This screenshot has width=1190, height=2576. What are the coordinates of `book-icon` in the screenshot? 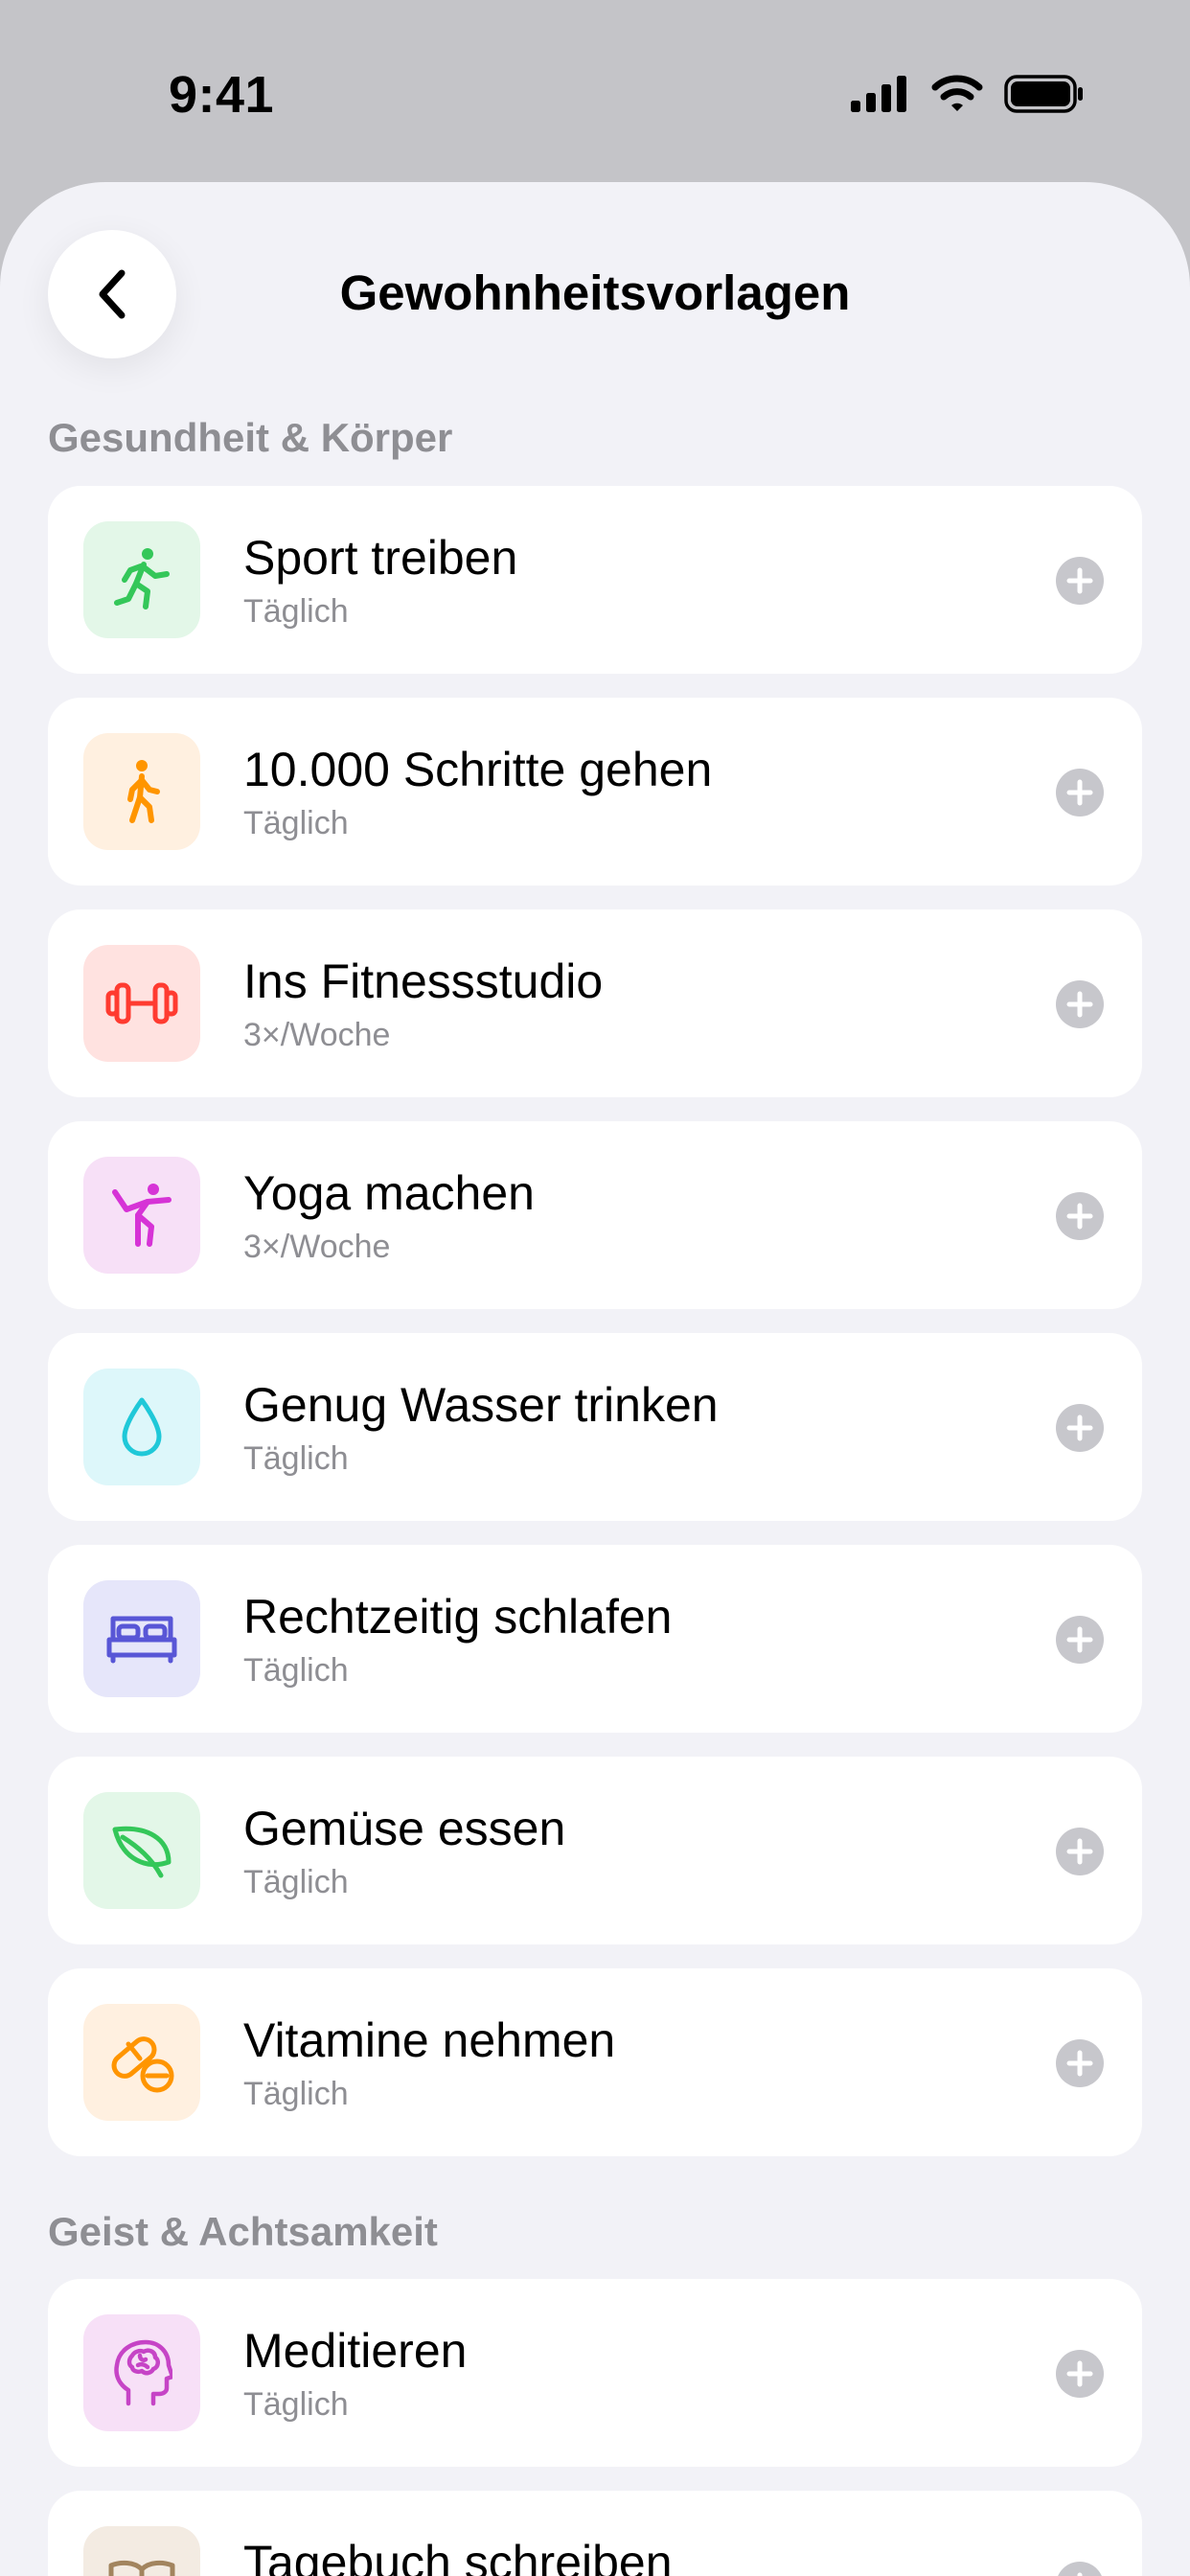 It's located at (141, 2568).